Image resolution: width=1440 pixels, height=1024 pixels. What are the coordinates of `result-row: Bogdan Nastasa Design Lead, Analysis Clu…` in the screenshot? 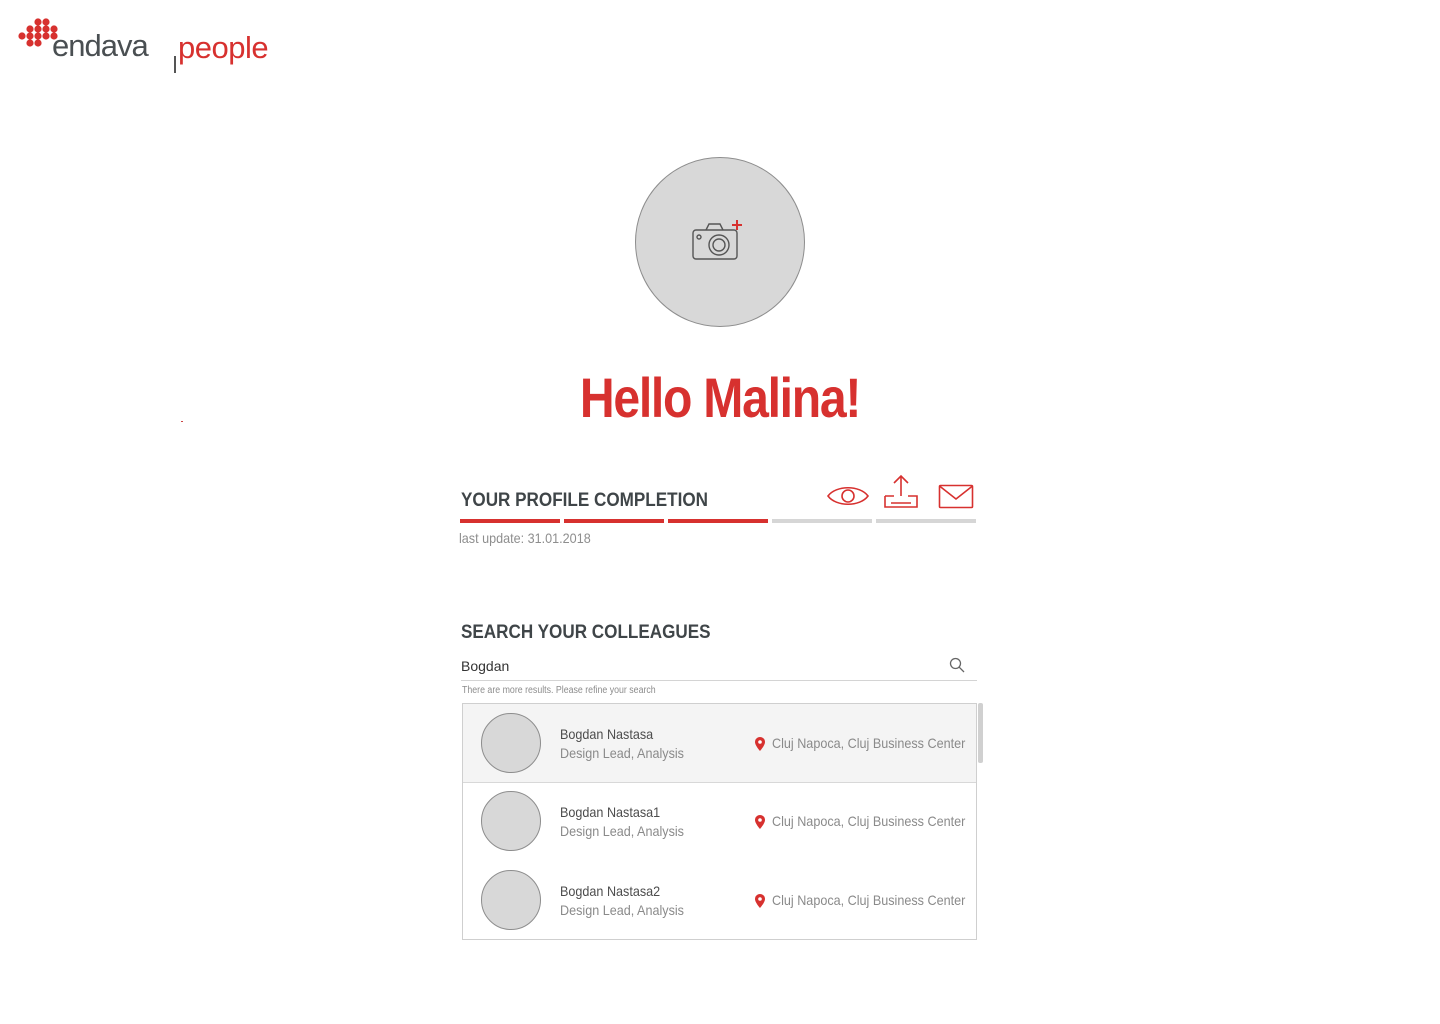 It's located at (719, 743).